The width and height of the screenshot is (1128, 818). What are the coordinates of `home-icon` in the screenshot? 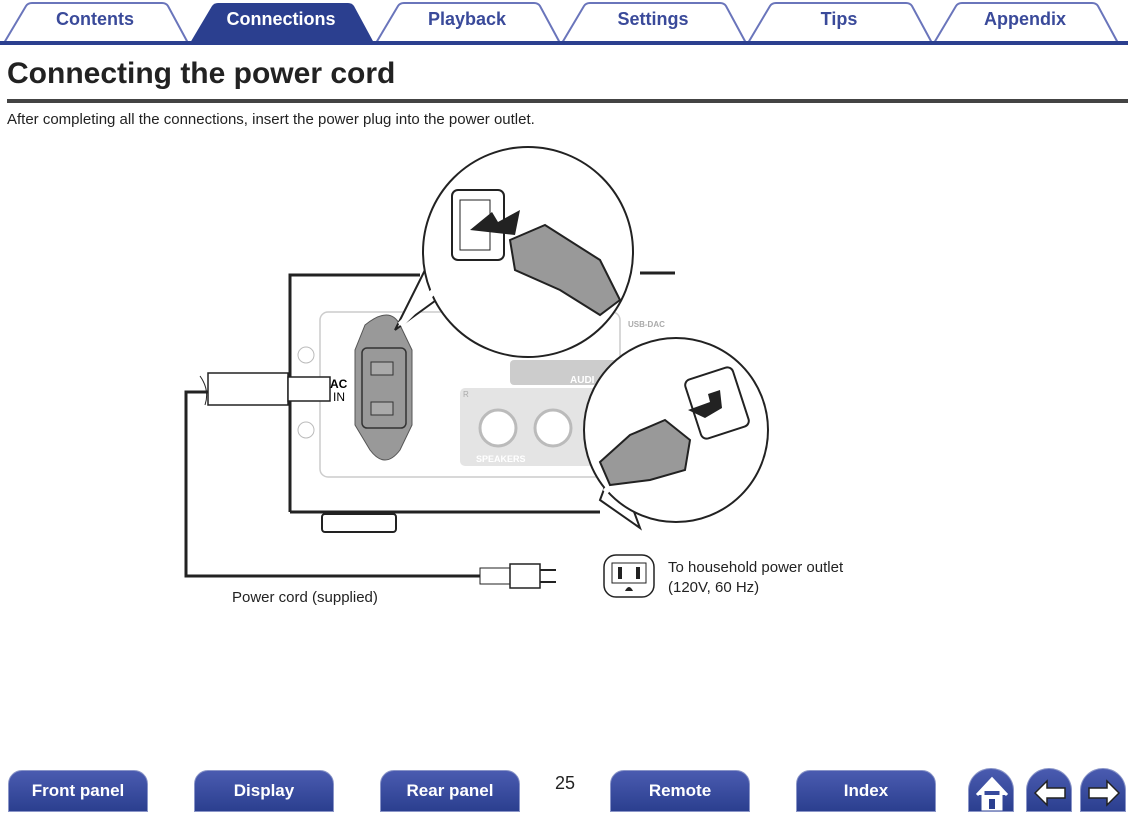 It's located at (992, 793).